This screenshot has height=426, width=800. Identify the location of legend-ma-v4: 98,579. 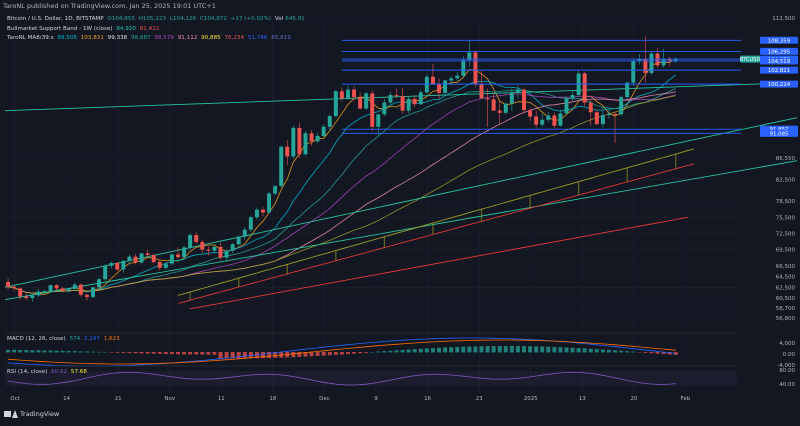
(164, 38).